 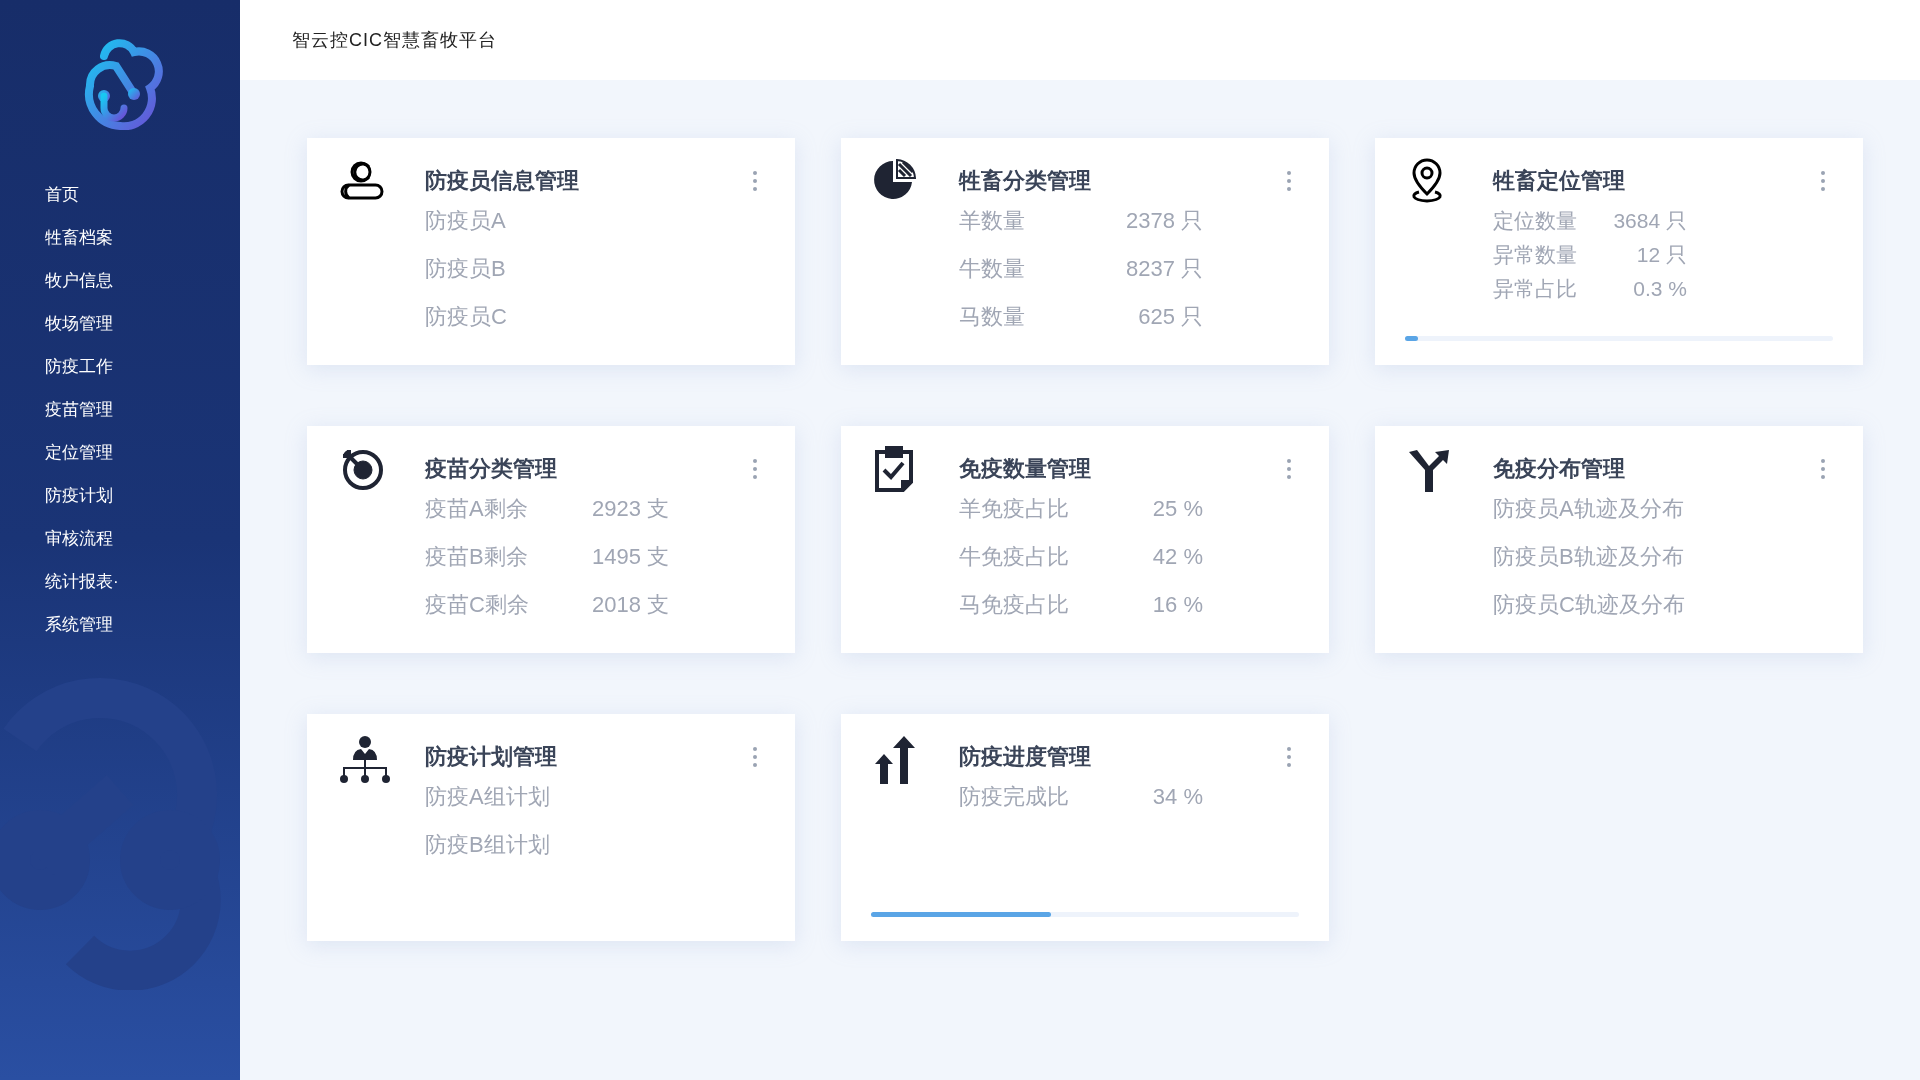 I want to click on row-label: 防疫B组计划, so click(x=487, y=845).